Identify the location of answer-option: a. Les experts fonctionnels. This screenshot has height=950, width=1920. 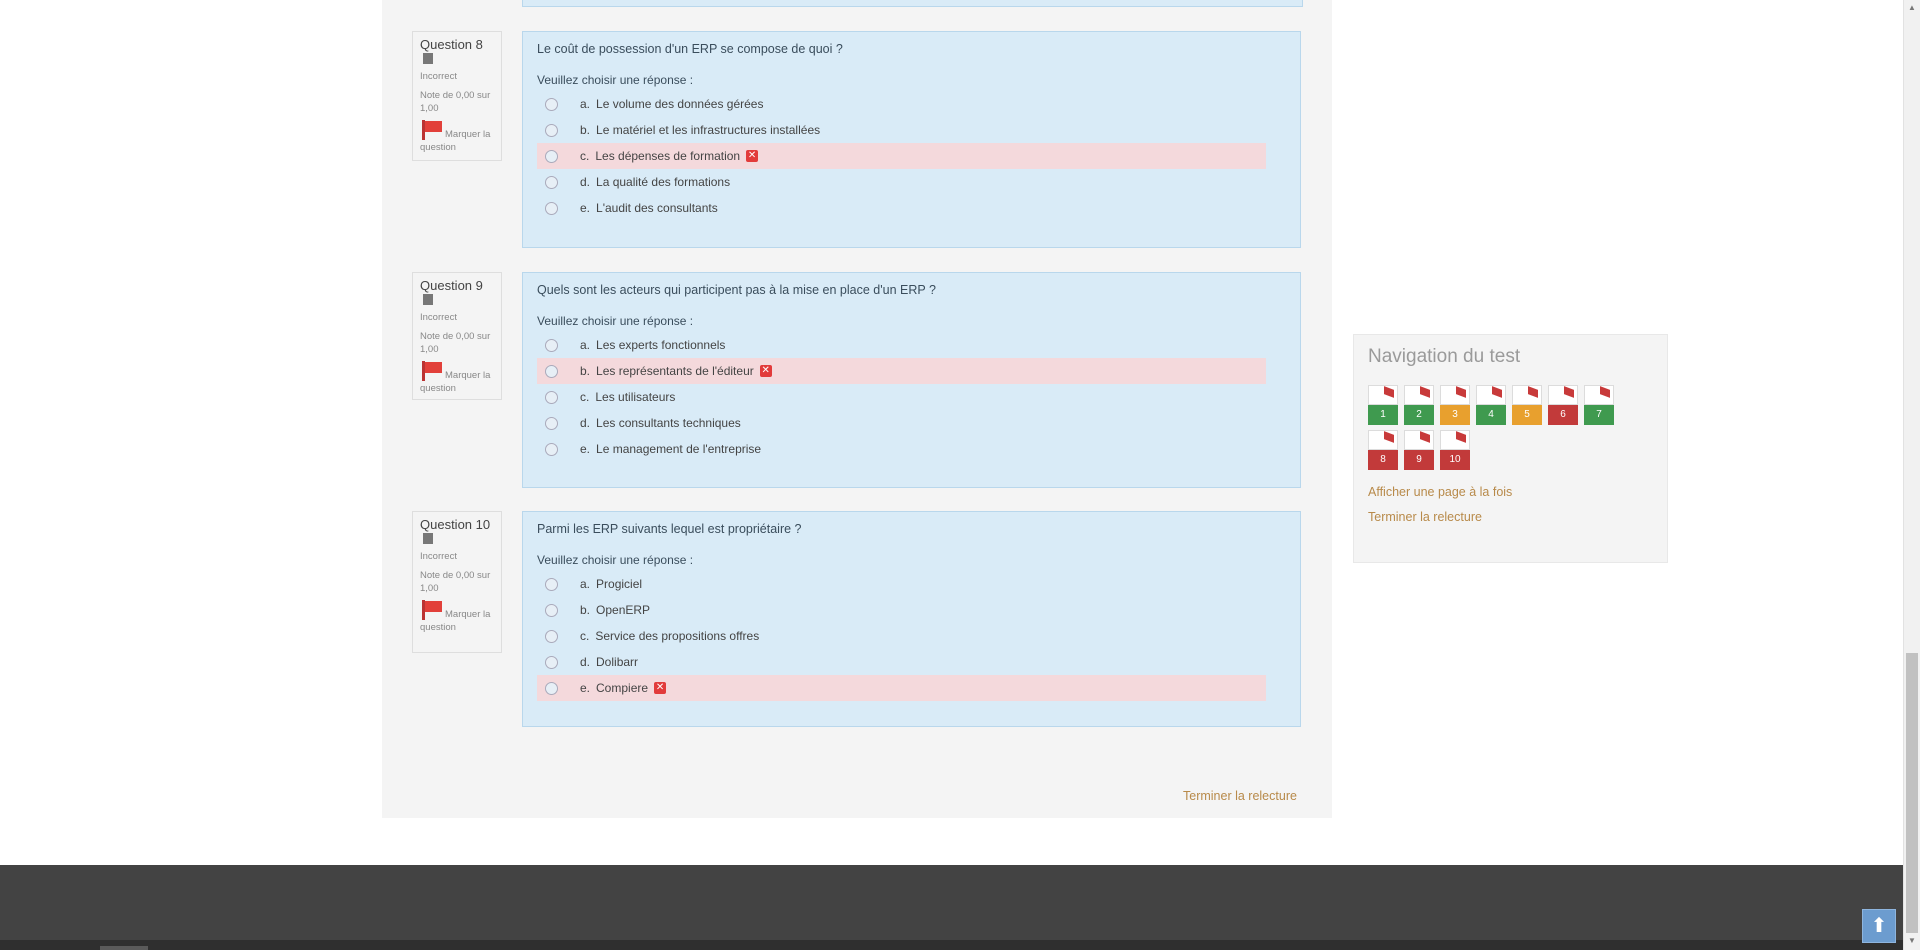
(901, 345).